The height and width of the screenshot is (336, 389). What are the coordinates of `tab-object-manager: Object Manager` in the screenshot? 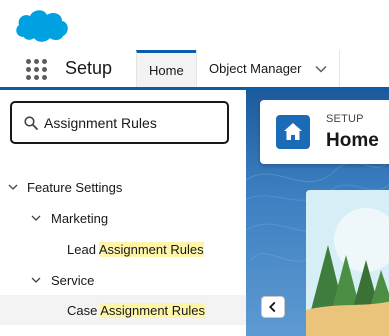 It's located at (268, 68).